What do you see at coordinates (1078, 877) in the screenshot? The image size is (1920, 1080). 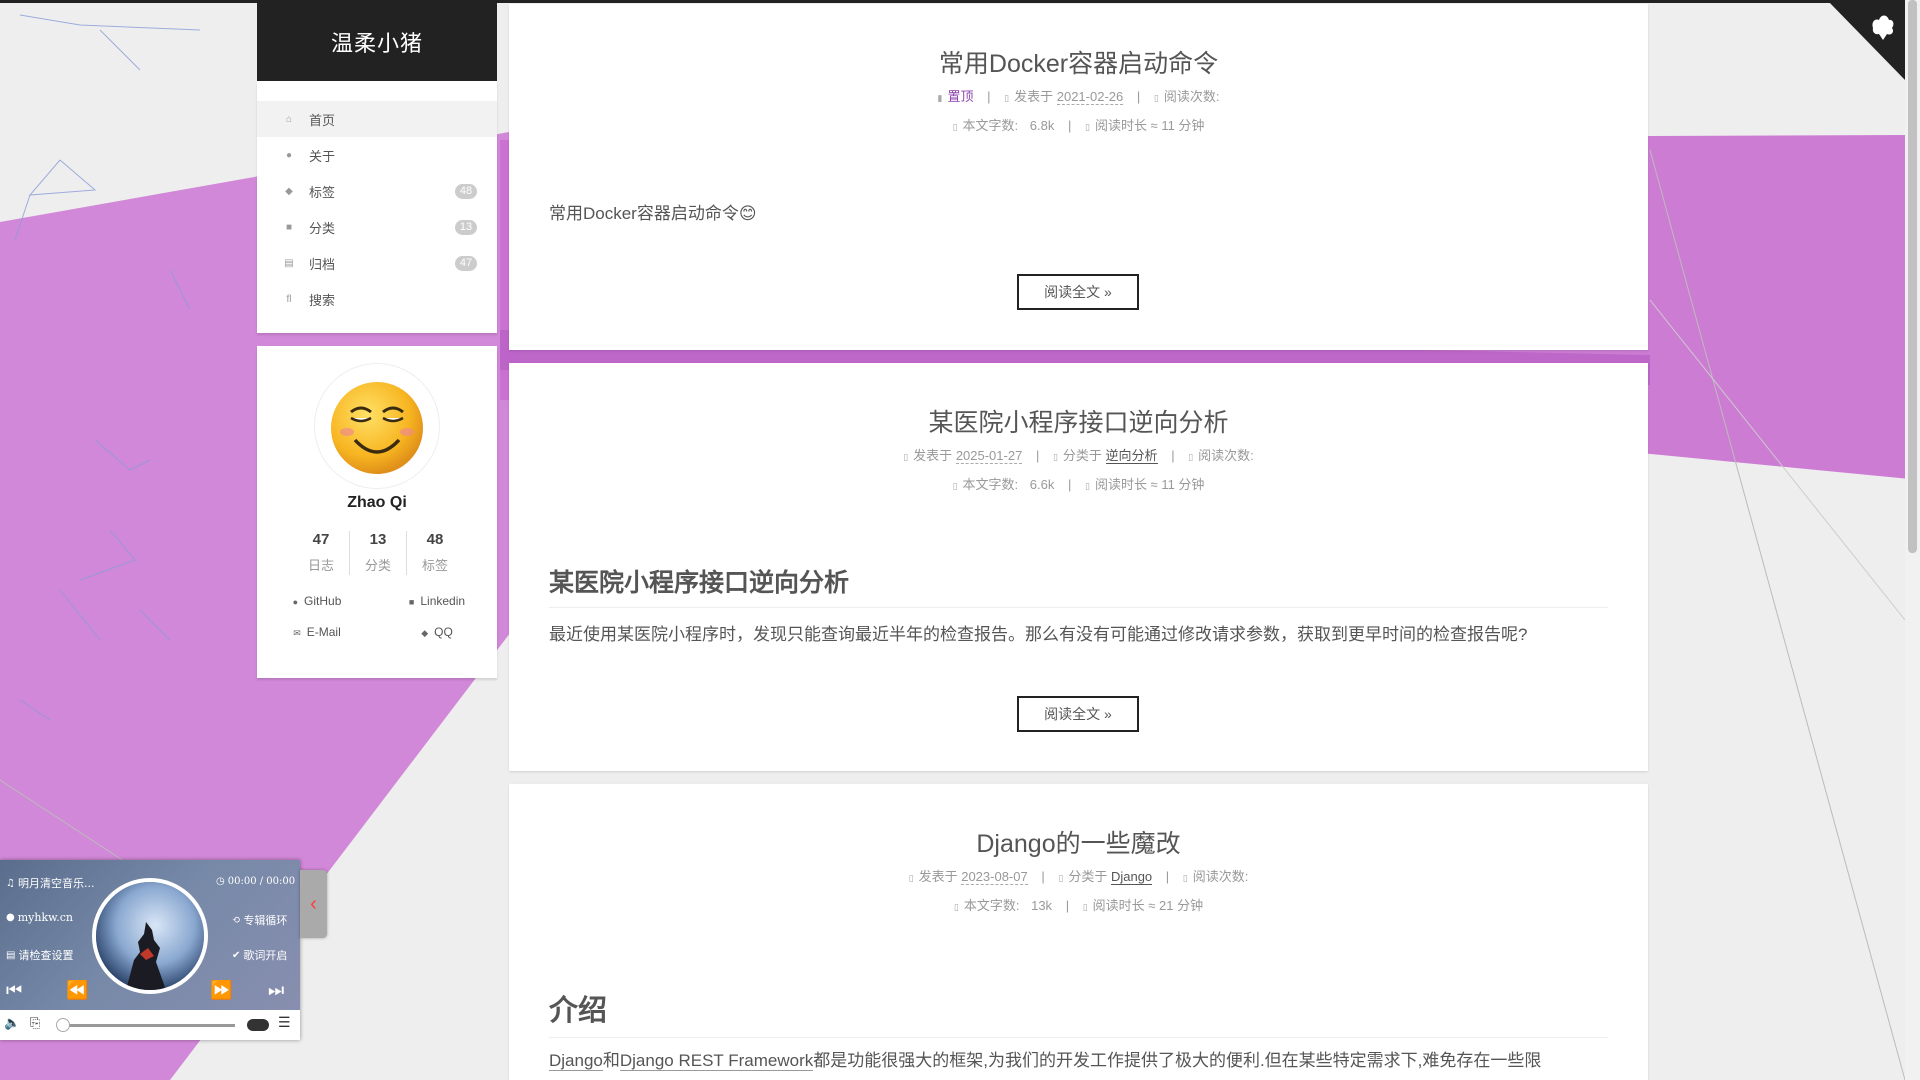 I see `post-meta: ▯ 发表于 2023-08-07 | ▯ 分类于 Django | ▯ 阅读次数:` at bounding box center [1078, 877].